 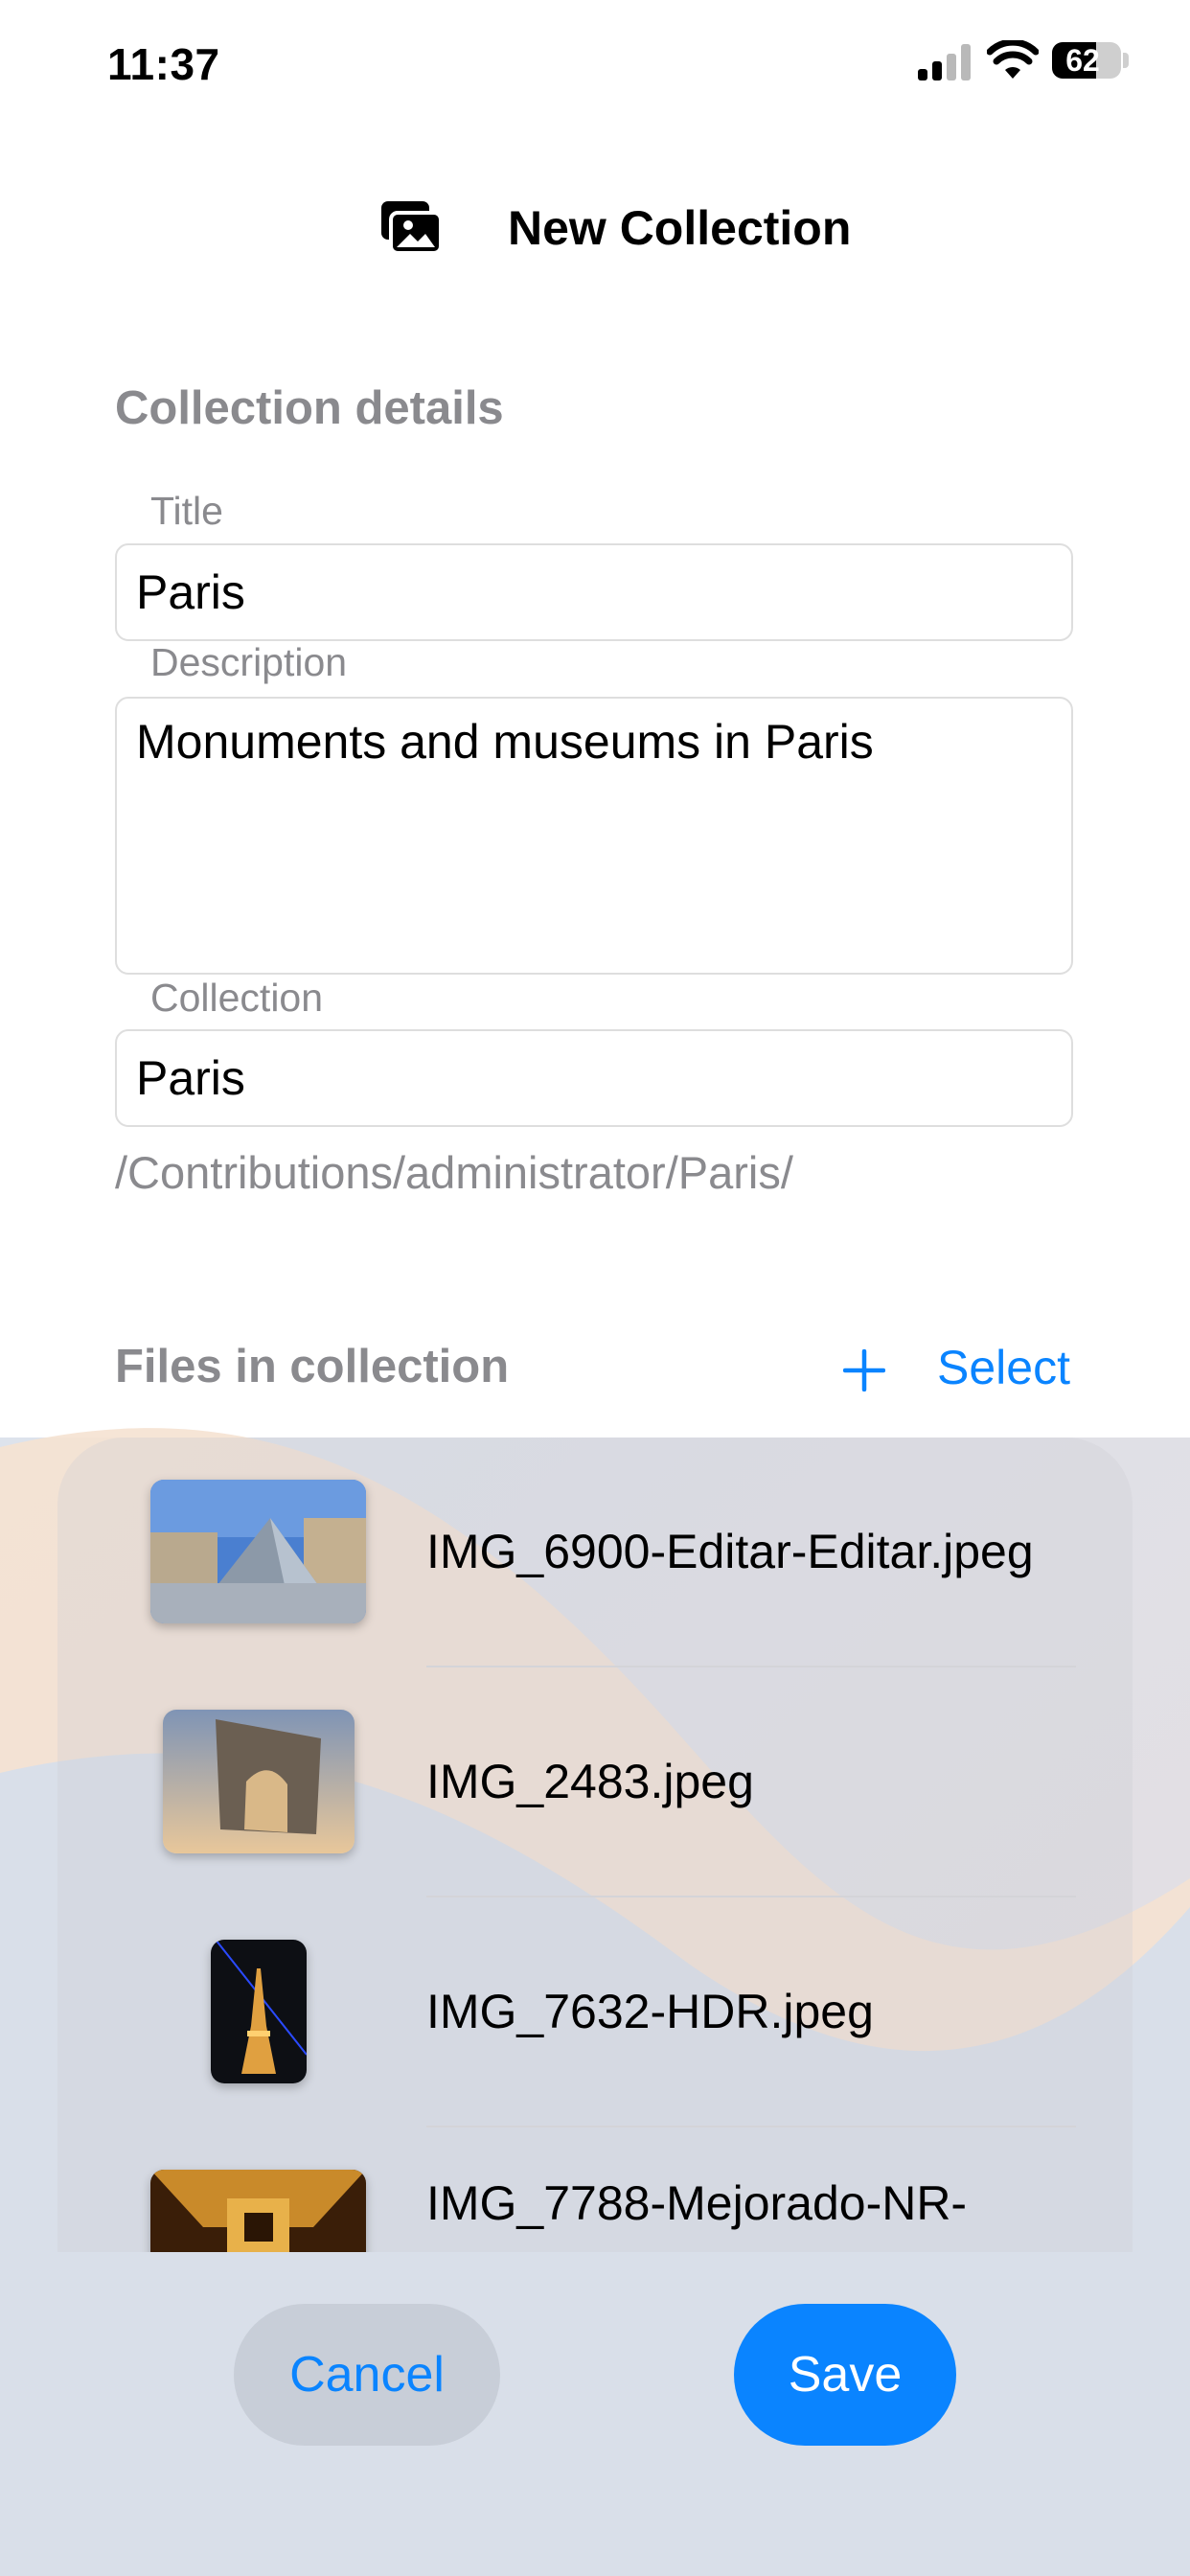 I want to click on file-row: IMG_7632-HDR.jpeg, so click(x=595, y=2013).